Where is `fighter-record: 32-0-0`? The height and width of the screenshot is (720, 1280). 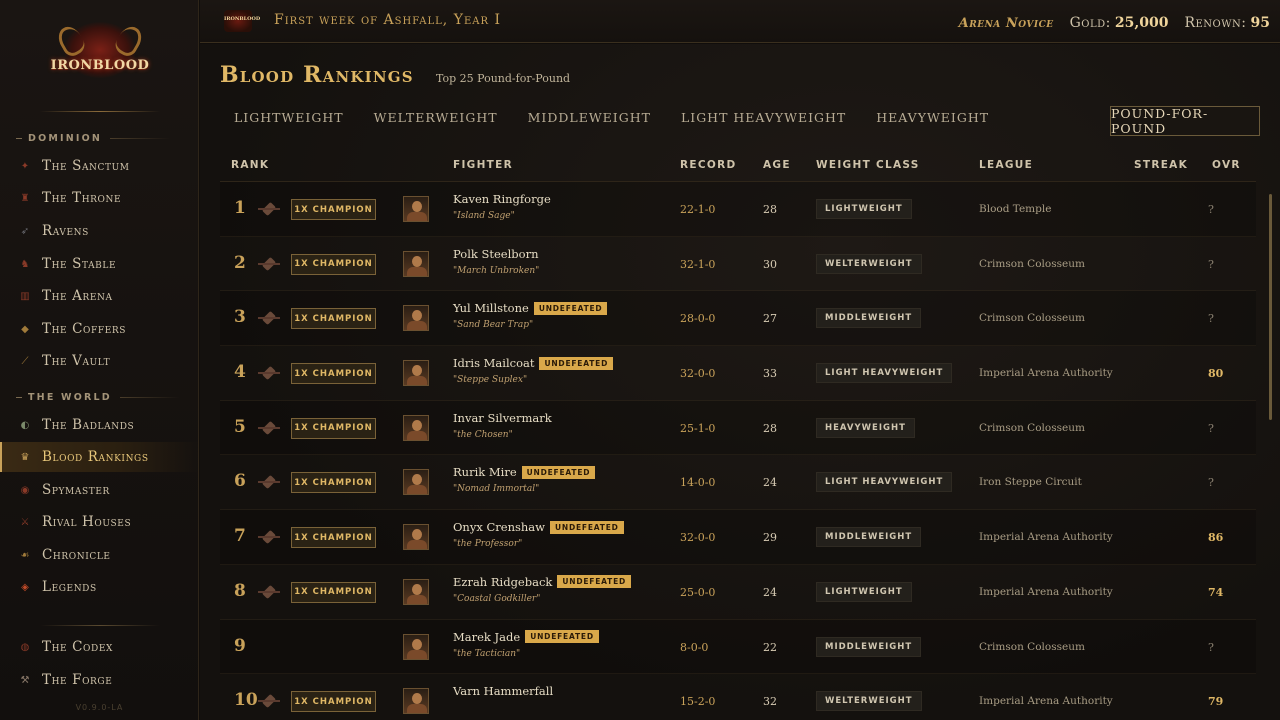 fighter-record: 32-0-0 is located at coordinates (698, 538).